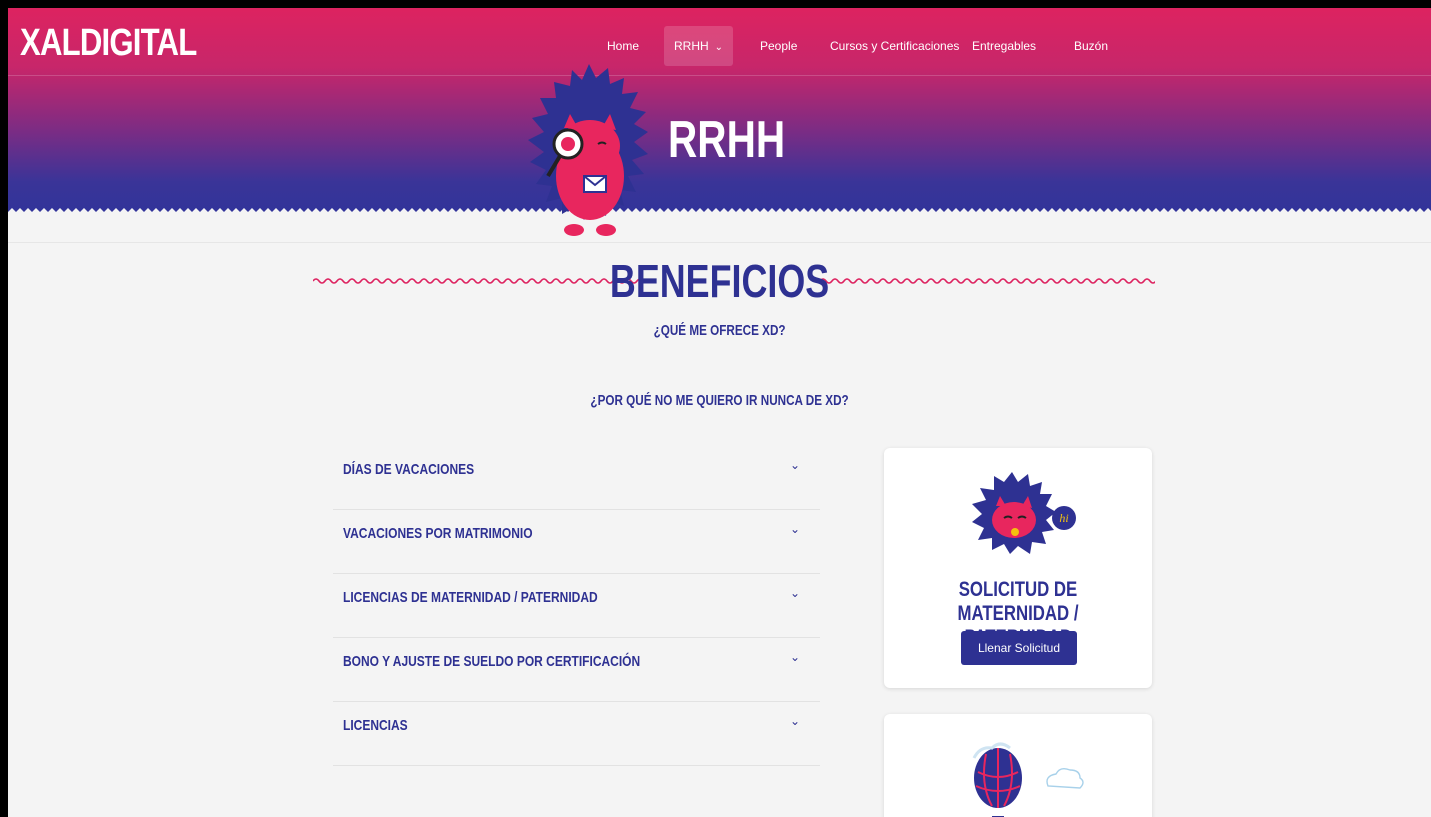 The height and width of the screenshot is (817, 1431). I want to click on benefits-title: BENEFICIOS, so click(719, 281).